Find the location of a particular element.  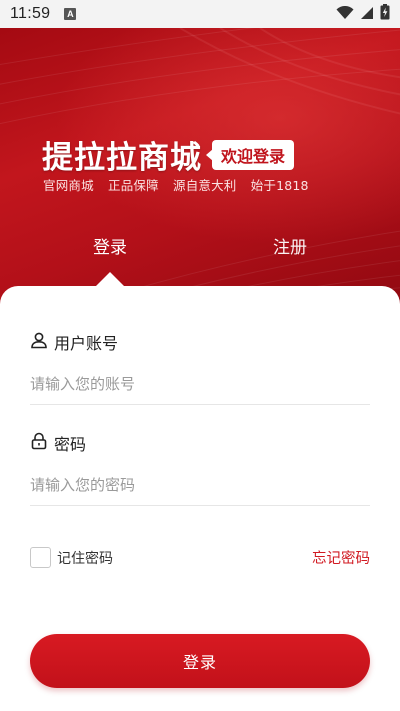

signal-icon is located at coordinates (367, 14).